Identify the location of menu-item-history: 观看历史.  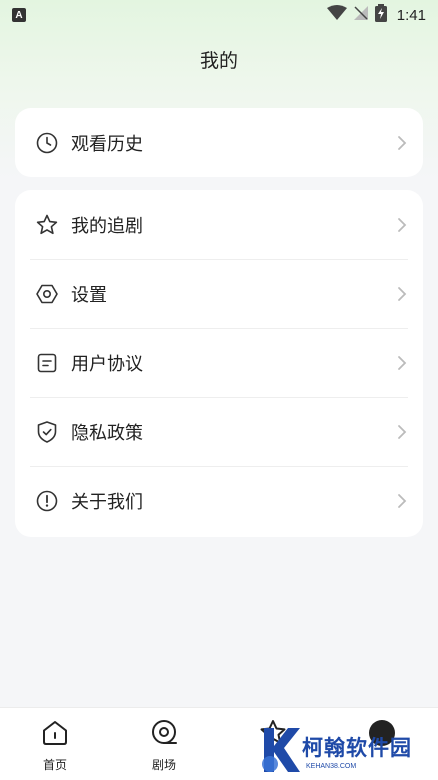
(219, 142).